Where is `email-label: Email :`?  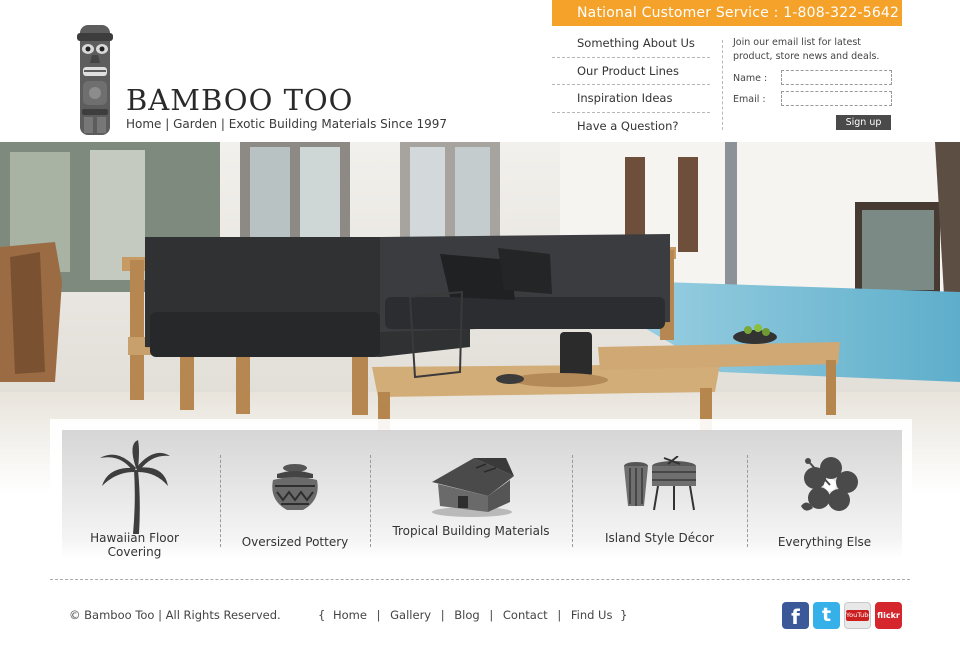 email-label: Email : is located at coordinates (749, 99).